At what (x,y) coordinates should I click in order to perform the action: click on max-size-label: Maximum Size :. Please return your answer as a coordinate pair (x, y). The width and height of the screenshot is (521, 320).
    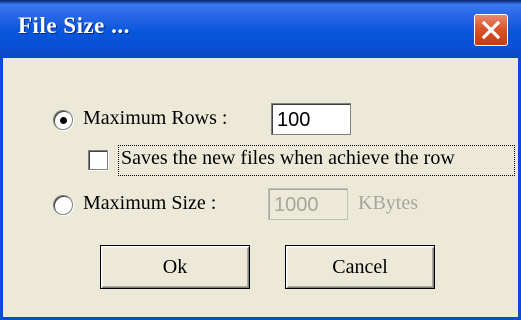
    Looking at the image, I should click on (150, 203).